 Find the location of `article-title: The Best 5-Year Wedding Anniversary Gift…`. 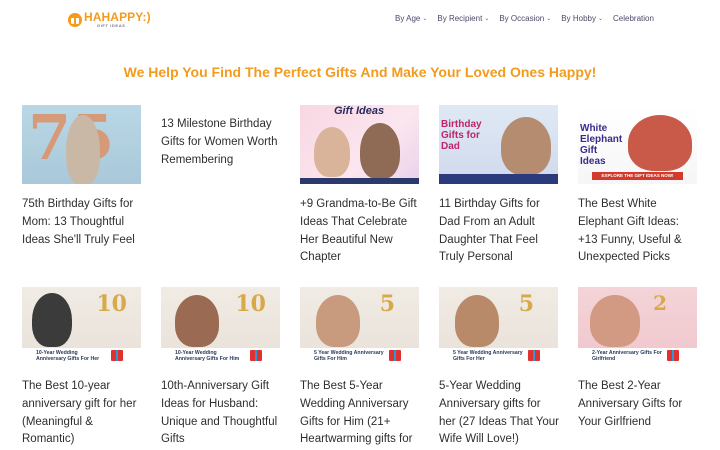

article-title: The Best 5-Year Wedding Anniversary Gift… is located at coordinates (360, 413).